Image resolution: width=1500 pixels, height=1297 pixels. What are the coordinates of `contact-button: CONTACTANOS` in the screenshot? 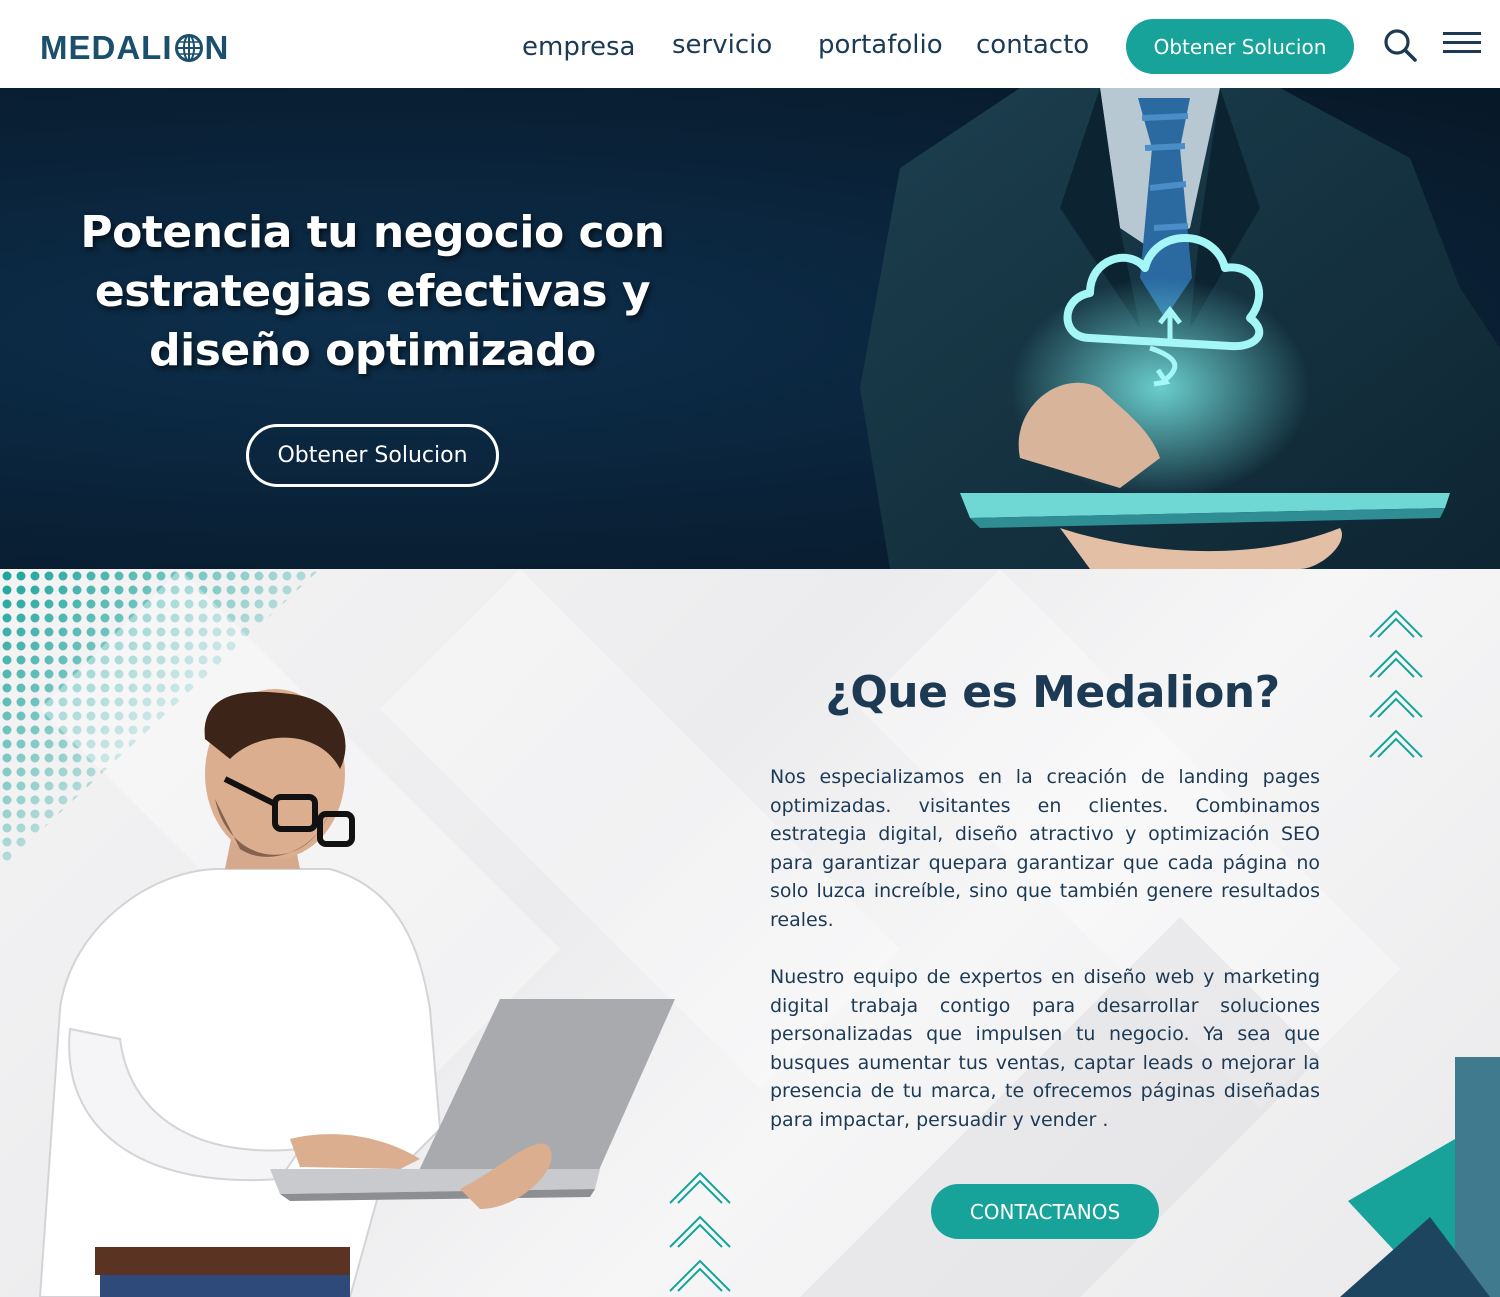 It's located at (1045, 1211).